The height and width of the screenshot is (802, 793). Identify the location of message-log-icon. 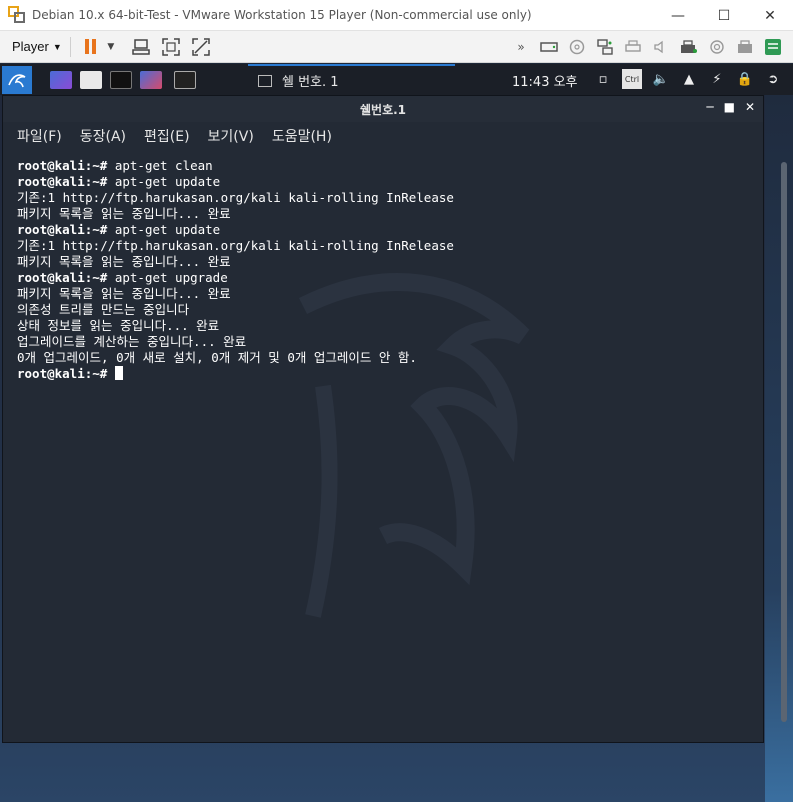
(773, 47).